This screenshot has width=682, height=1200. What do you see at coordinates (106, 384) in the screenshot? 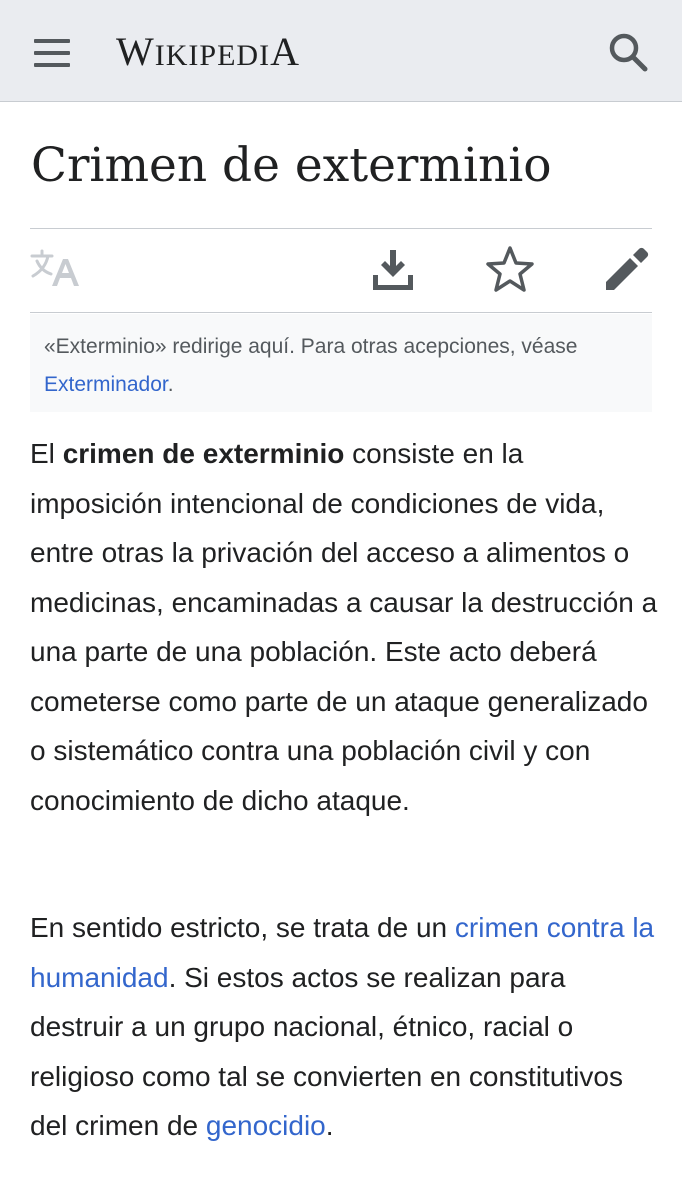
I see `hatnote-link: Exterminador` at bounding box center [106, 384].